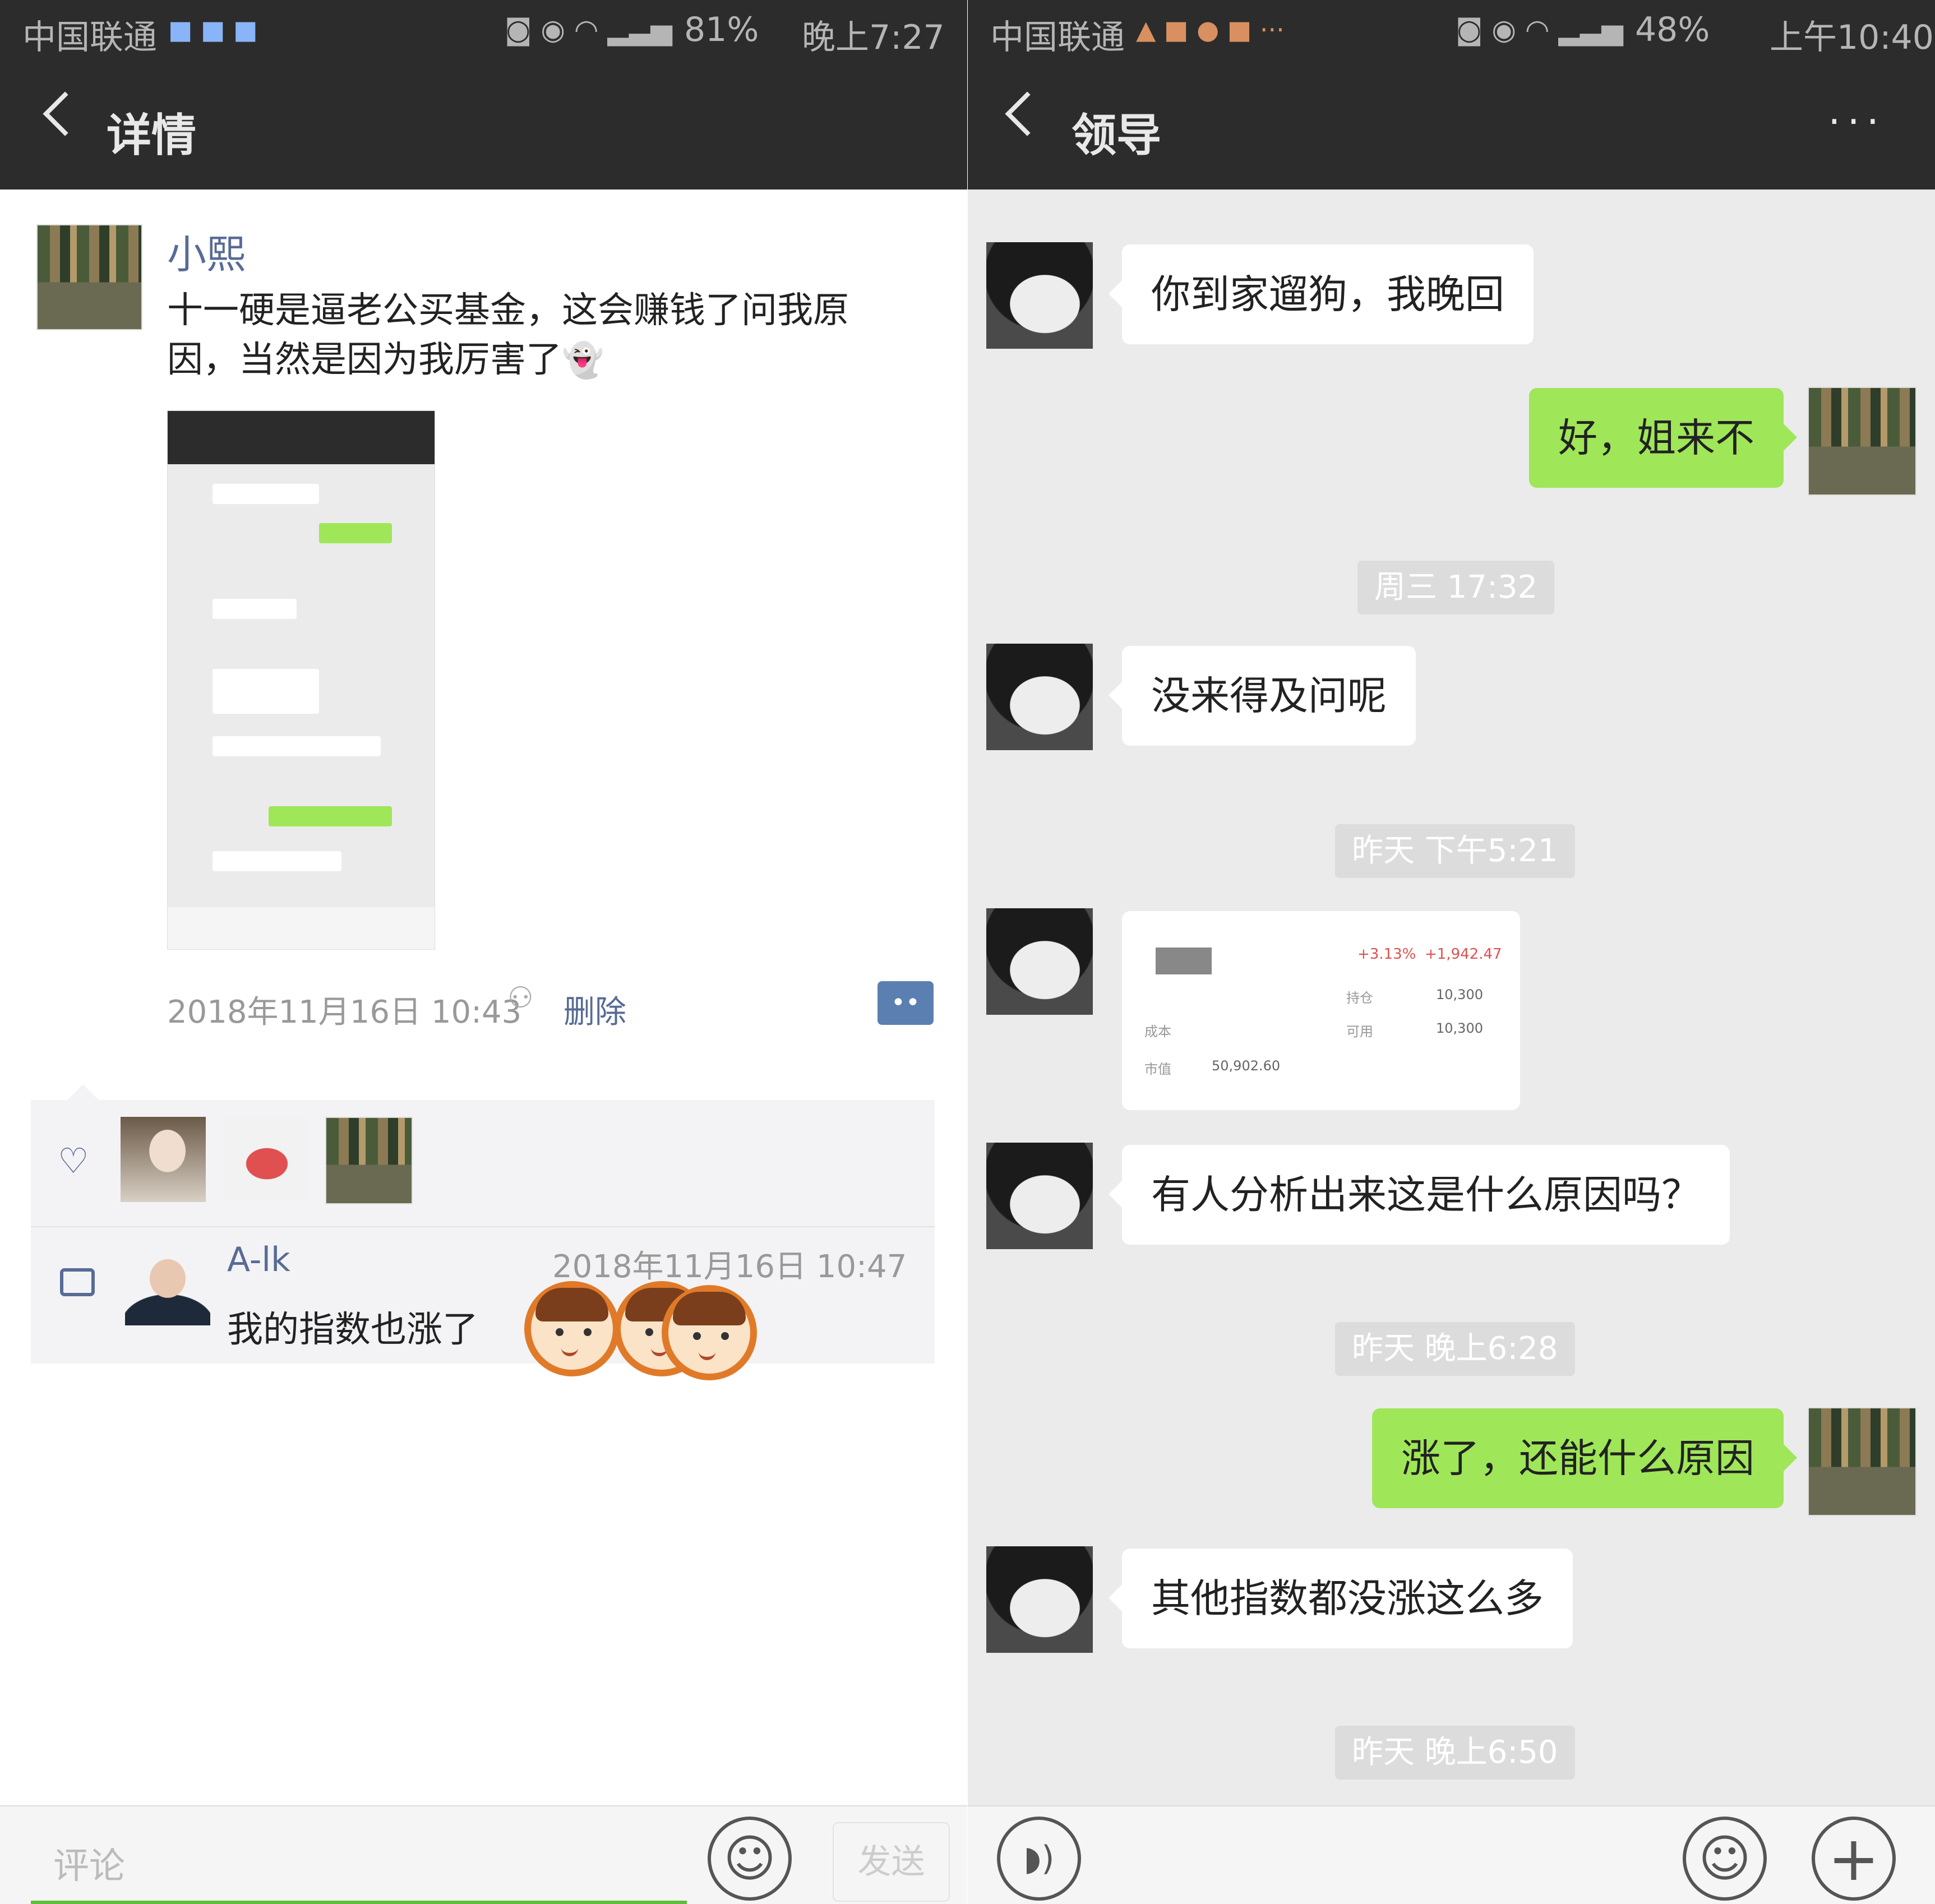 The width and height of the screenshot is (1935, 1904). I want to click on status-bar: 中国联通 ▲ ■ ● ■ ··· ◙ ◉ ◠ ▂▃▅ 48% 上午10:40, so click(1451, 29).